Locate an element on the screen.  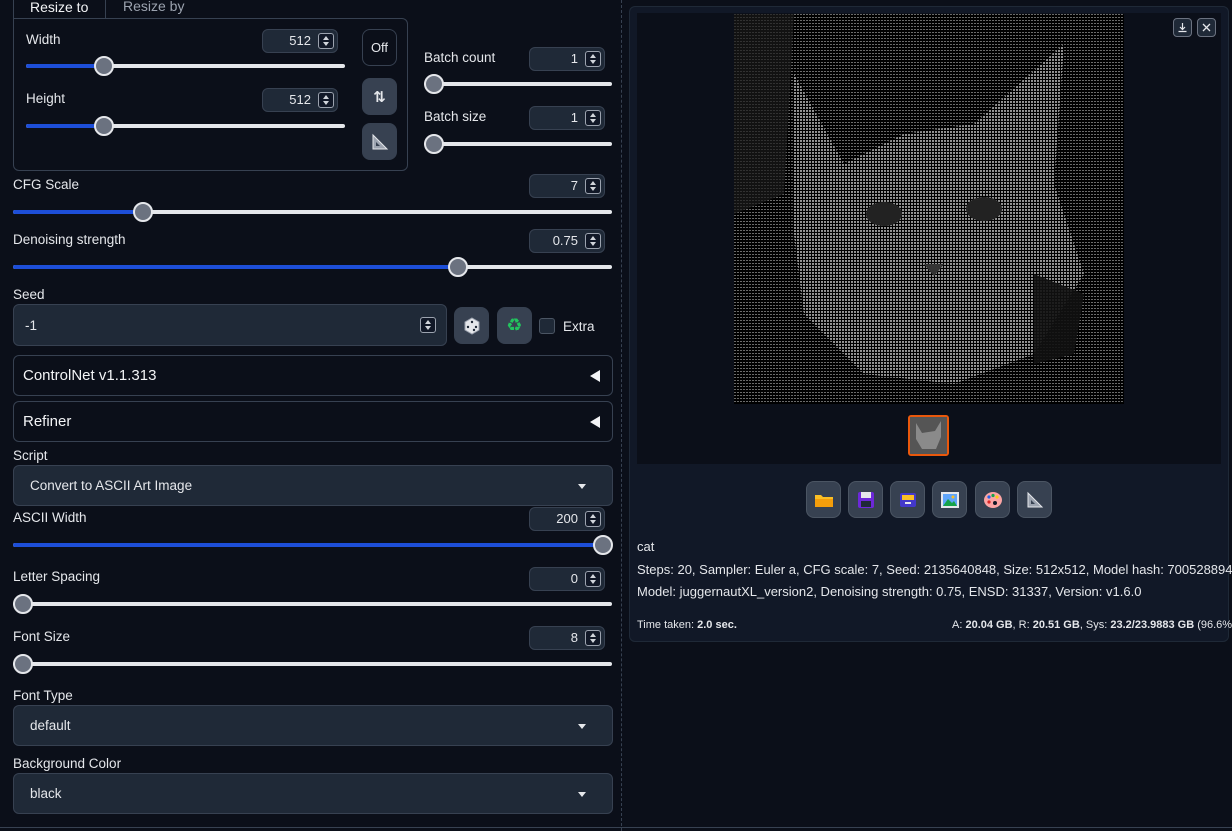
seed-input: -1 is located at coordinates (230, 325).